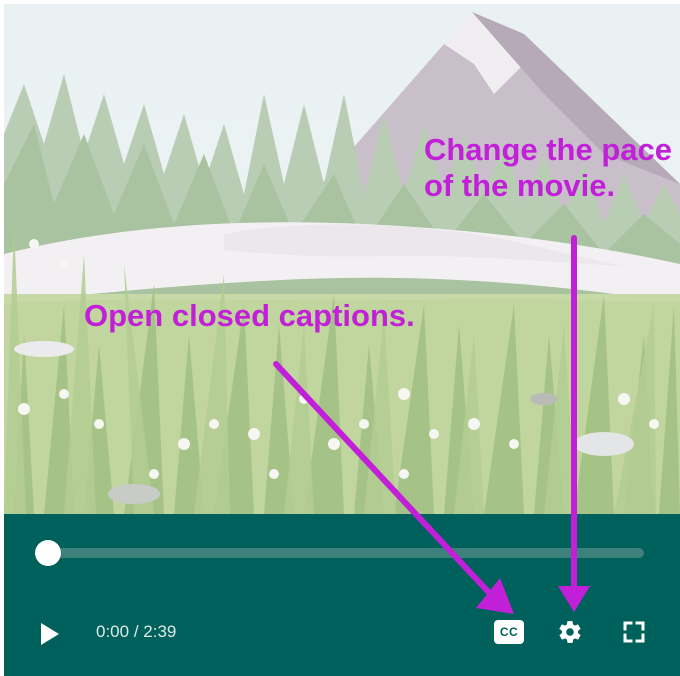 The image size is (680, 676). I want to click on time-current: 0:00, so click(113, 631).